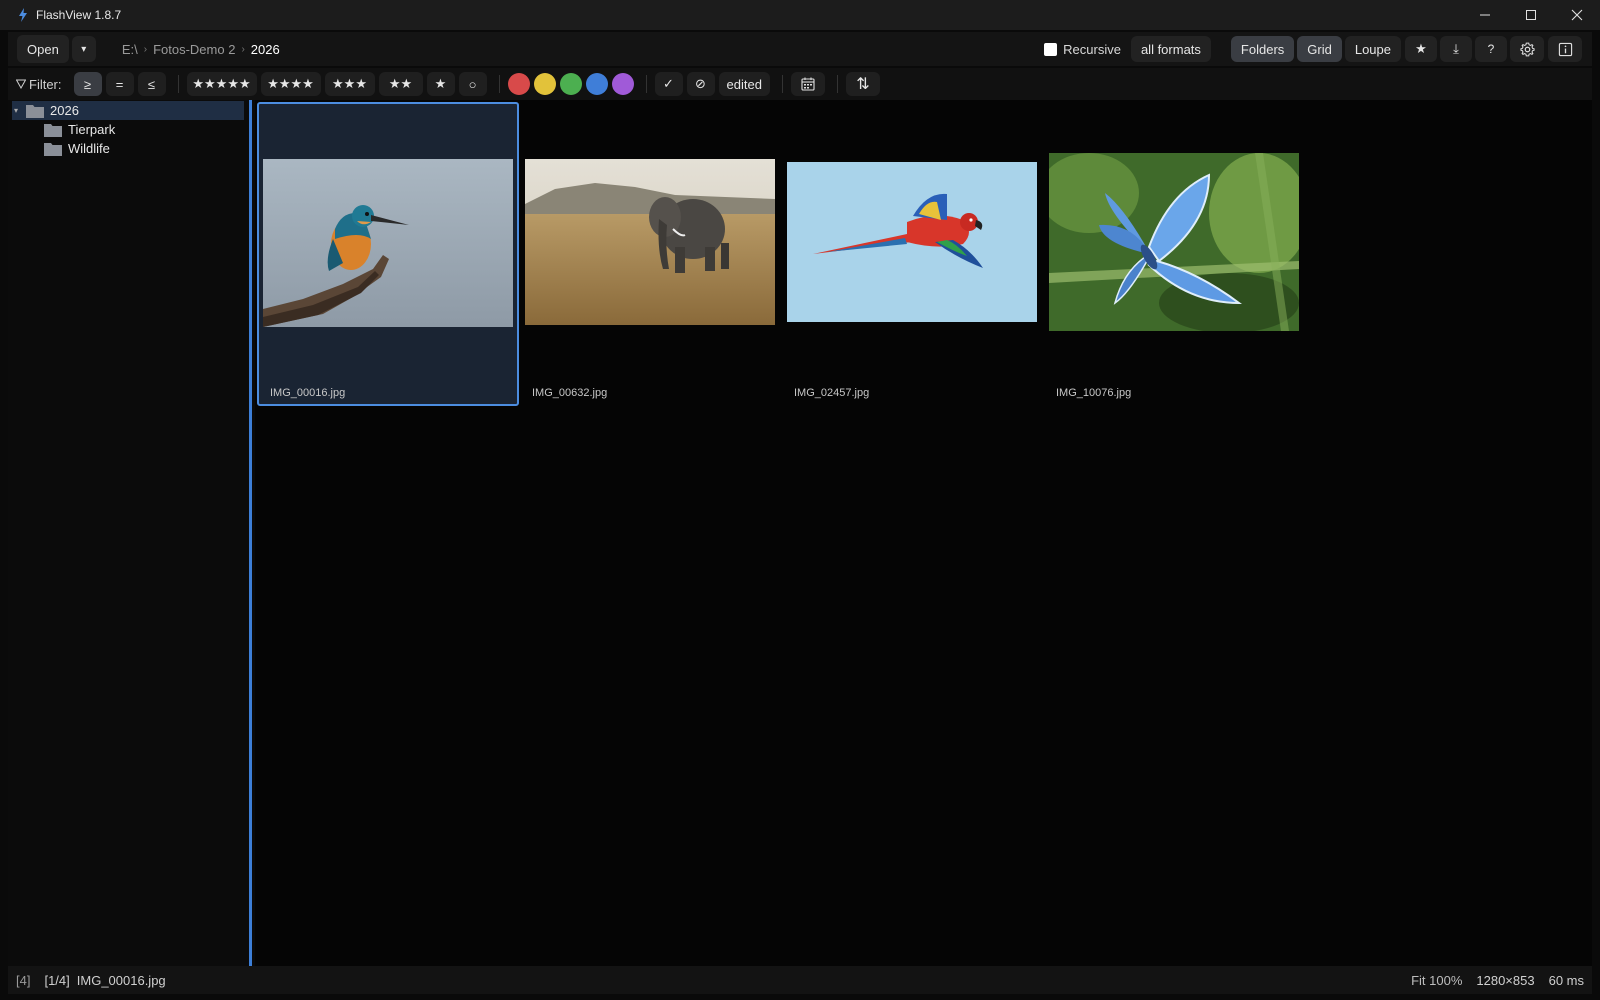 The width and height of the screenshot is (1600, 1000). What do you see at coordinates (221, 84) in the screenshot?
I see `filter-rating-5: ★★★★★` at bounding box center [221, 84].